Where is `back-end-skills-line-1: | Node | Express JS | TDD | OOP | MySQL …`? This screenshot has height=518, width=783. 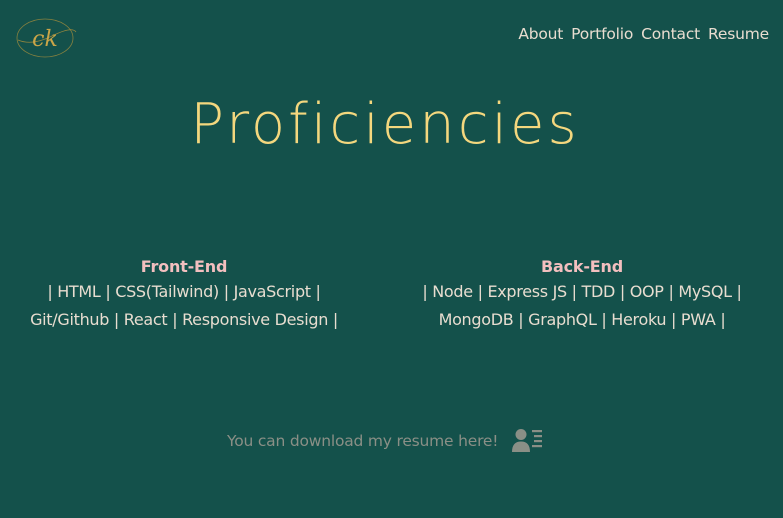
back-end-skills-line-1: | Node | Express JS | TDD | OOP | MySQL … is located at coordinates (582, 291).